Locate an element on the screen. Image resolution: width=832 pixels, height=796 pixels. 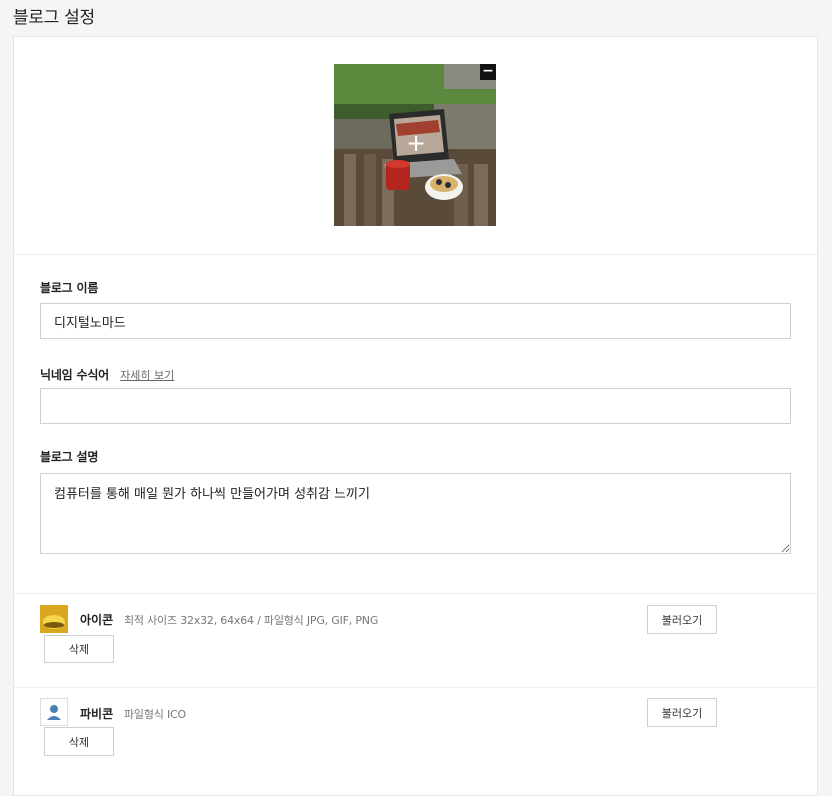
blog-description-textarea: 컴퓨터를 통해 매일 뭔가 하나씩 만들어가며 성취감 느끼기 is located at coordinates (415, 513).